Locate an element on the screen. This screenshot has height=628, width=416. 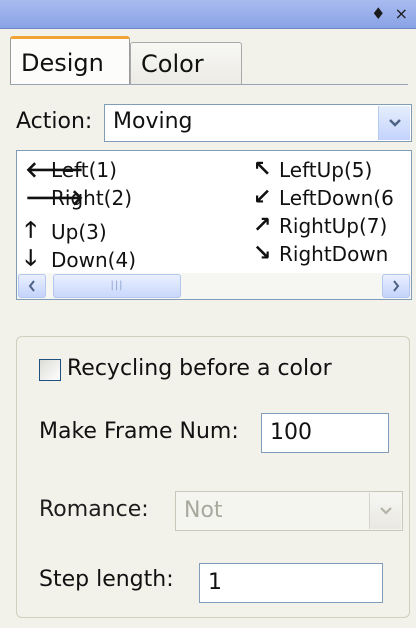
frame-num-label: Make Frame Num: is located at coordinates (139, 431).